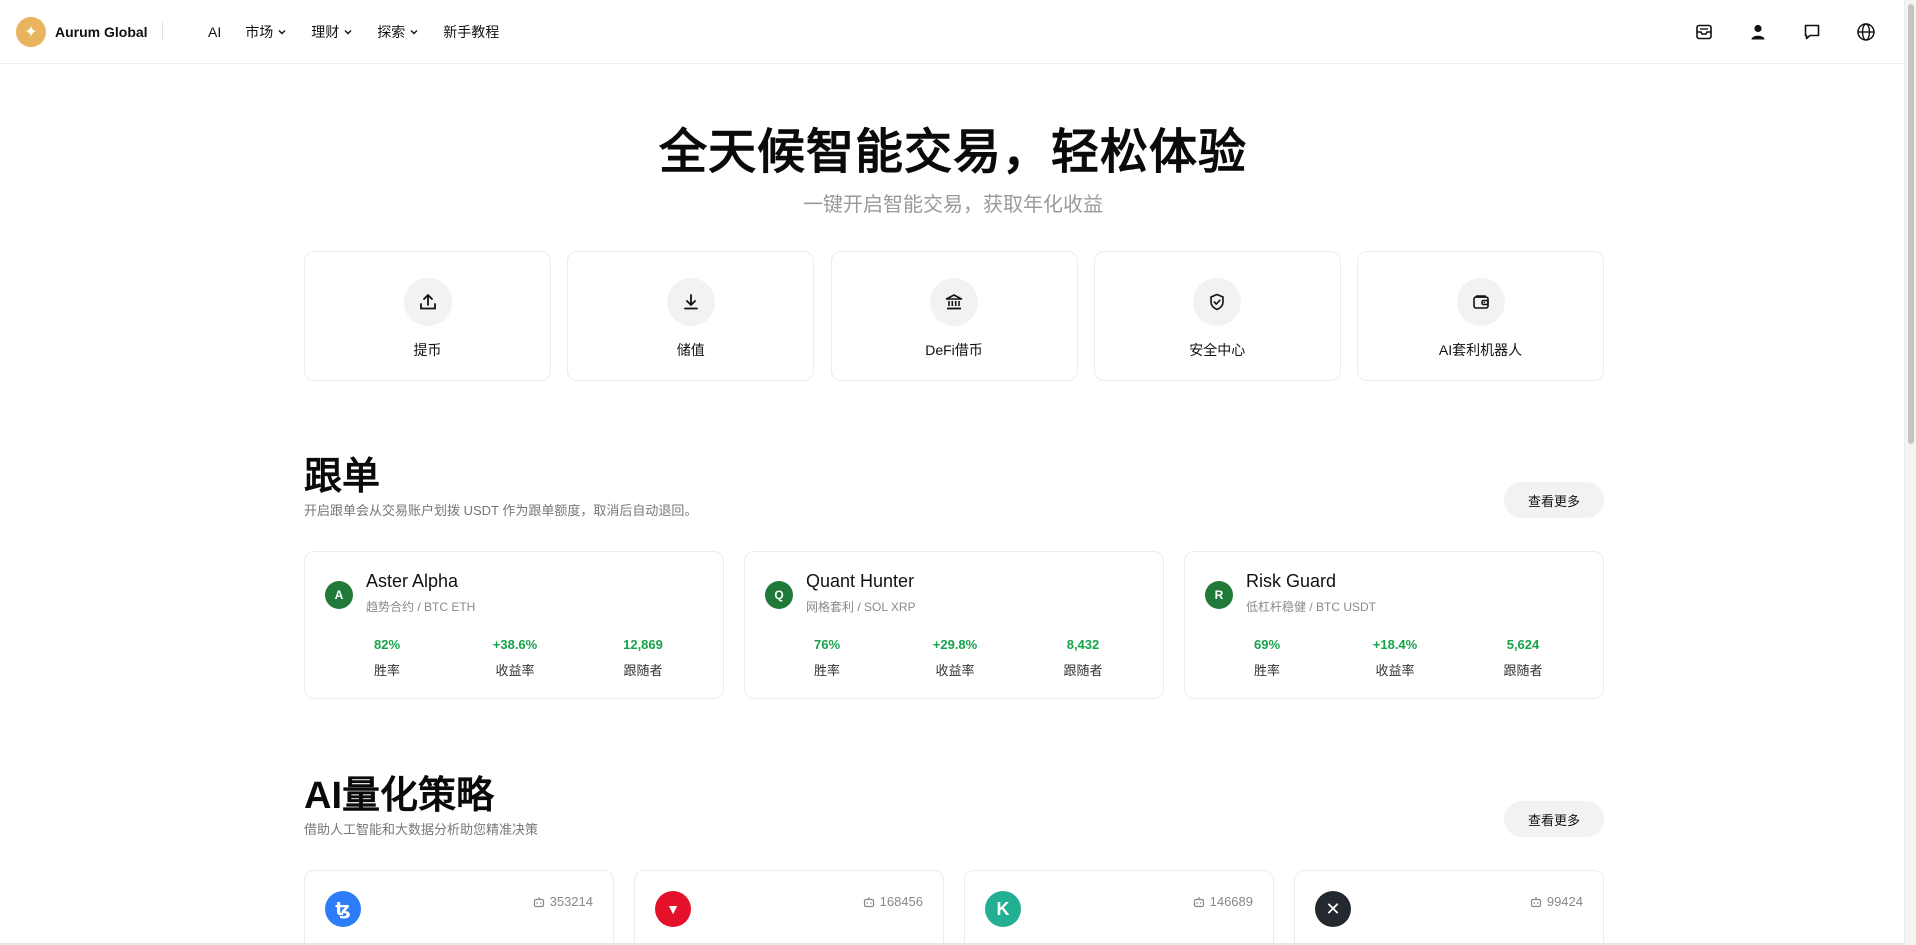  Describe the element at coordinates (953, 205) in the screenshot. I see `hero-subtitle: 一键开启智能交易，获取年化收益` at that location.